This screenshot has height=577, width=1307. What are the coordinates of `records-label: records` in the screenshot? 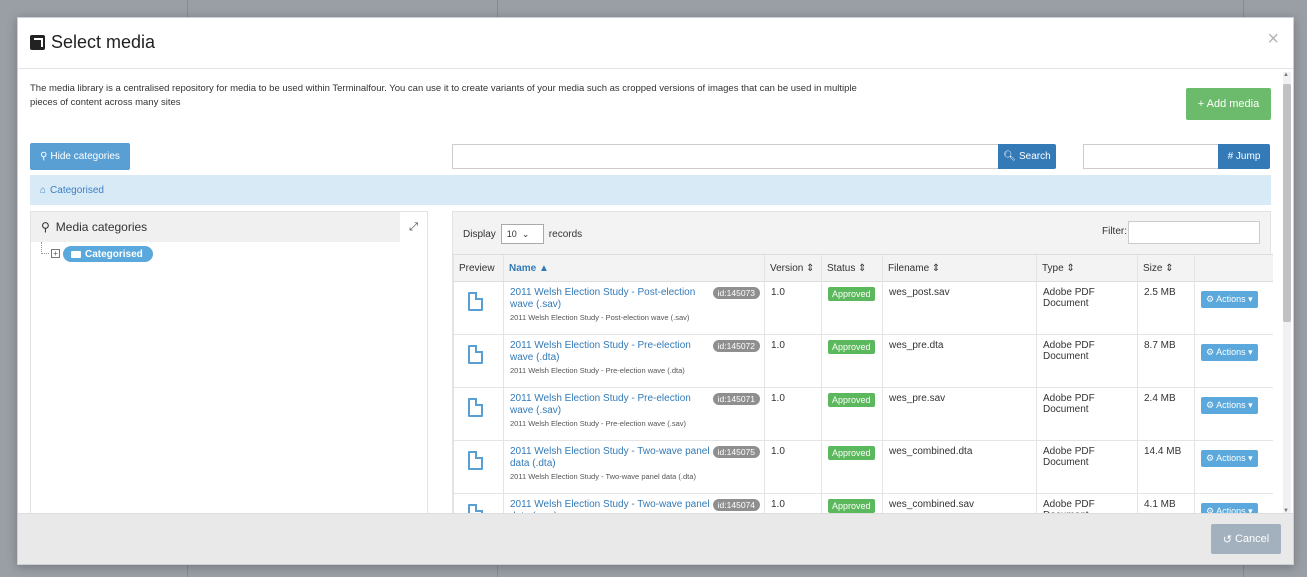 It's located at (565, 234).